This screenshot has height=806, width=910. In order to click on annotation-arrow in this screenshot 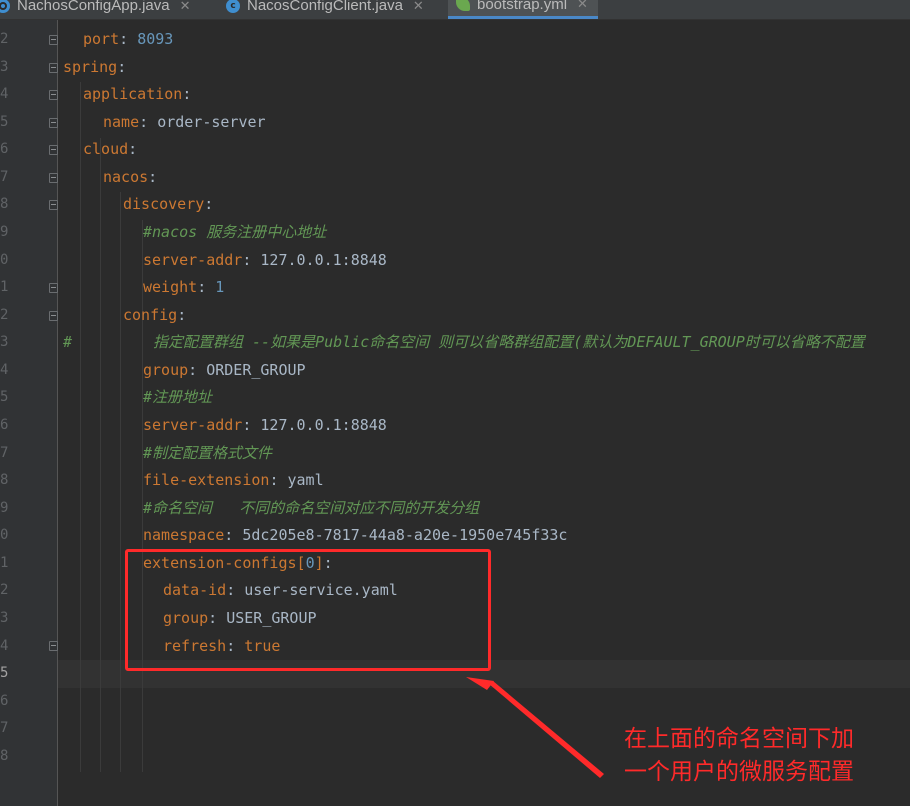, I will do `click(535, 727)`.